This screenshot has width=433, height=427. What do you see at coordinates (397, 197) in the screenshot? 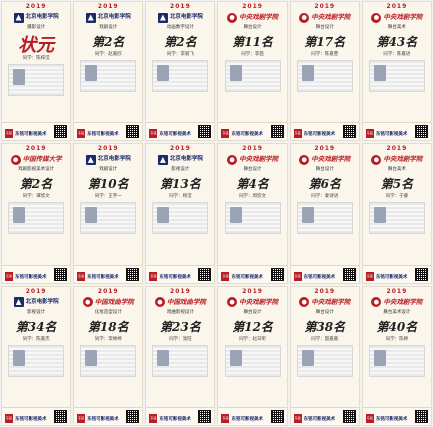
I see `student-name: 同学：于睿` at bounding box center [397, 197].